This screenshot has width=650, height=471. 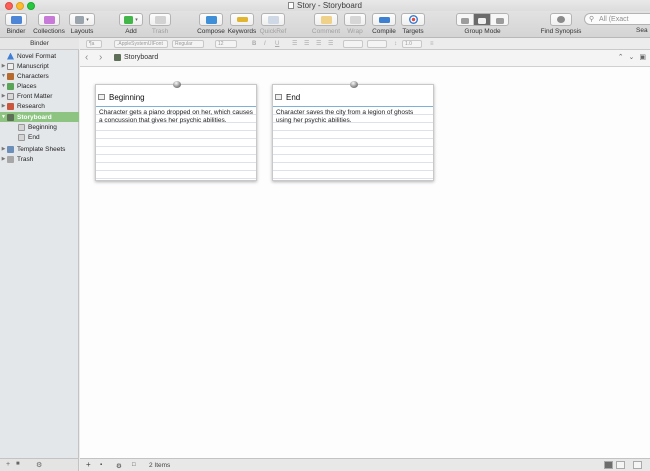 What do you see at coordinates (121, 97) in the screenshot?
I see `card-title: Beginning` at bounding box center [121, 97].